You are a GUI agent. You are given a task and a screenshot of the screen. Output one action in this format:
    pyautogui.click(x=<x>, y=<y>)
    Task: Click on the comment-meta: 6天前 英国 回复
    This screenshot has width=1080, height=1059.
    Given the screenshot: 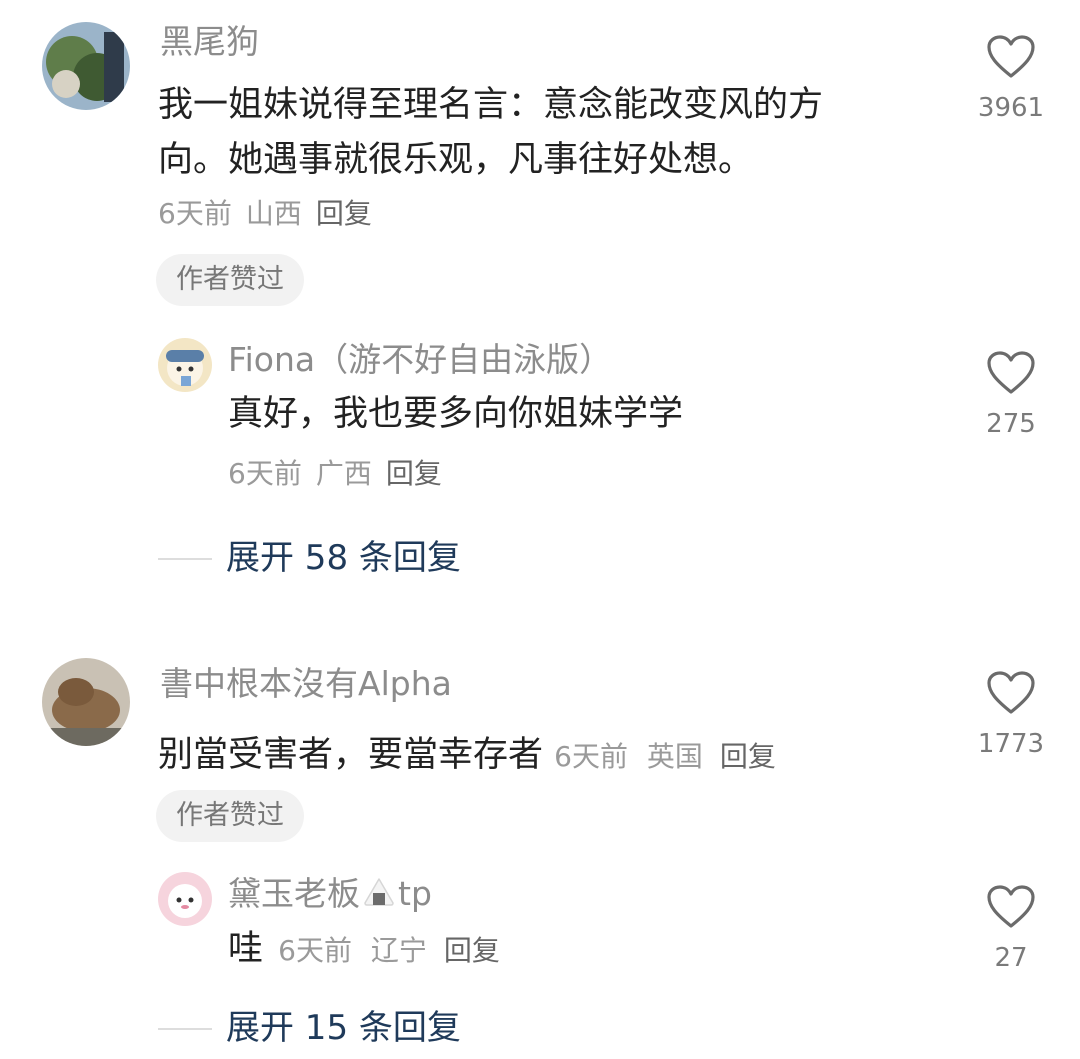 What is the action you would take?
    pyautogui.click(x=665, y=756)
    